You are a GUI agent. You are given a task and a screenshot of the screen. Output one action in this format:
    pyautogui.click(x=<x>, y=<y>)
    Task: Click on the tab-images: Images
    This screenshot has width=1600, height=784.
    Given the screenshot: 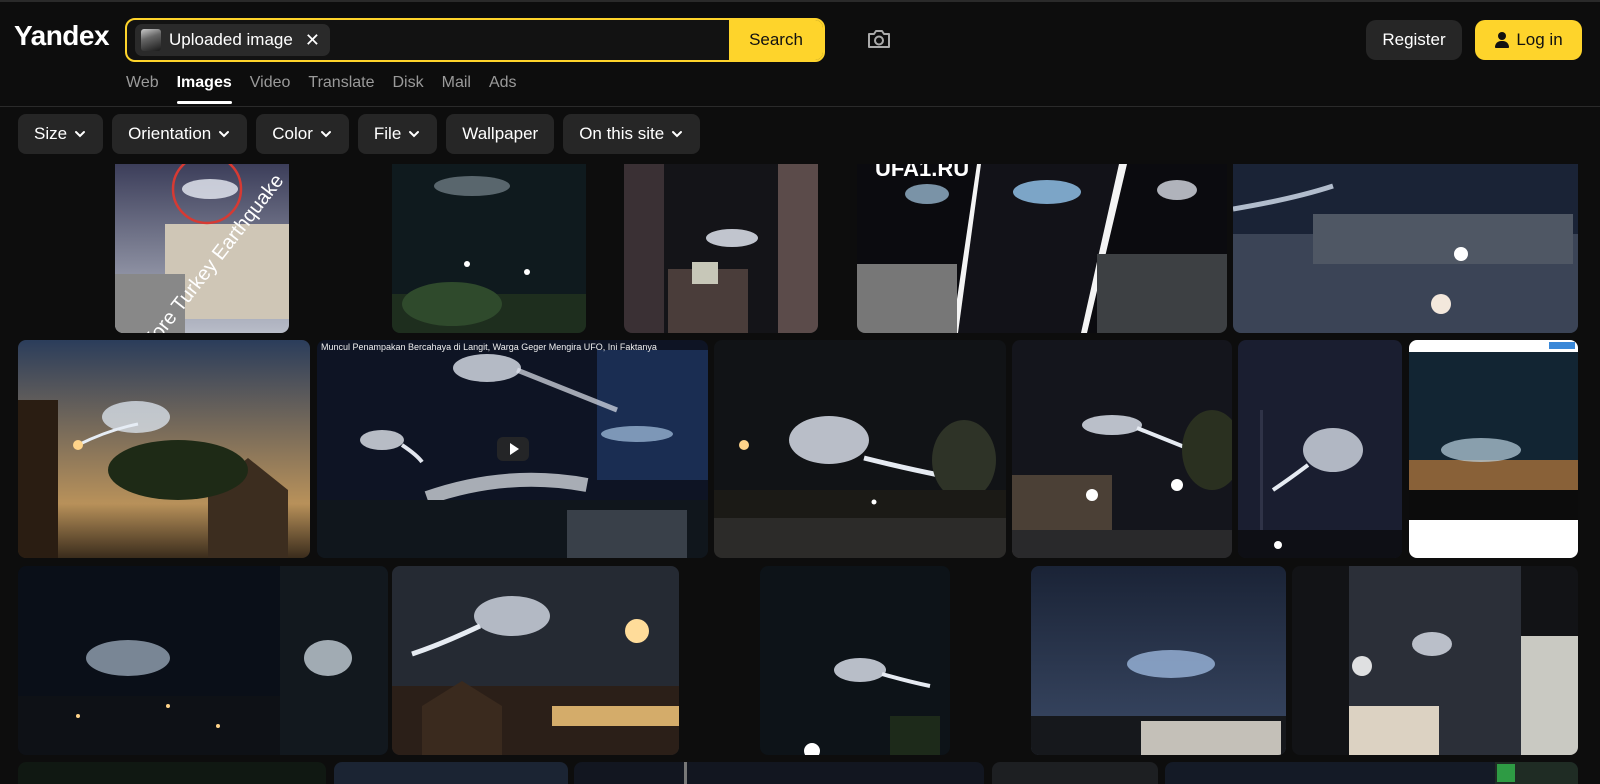 What is the action you would take?
    pyautogui.click(x=204, y=89)
    